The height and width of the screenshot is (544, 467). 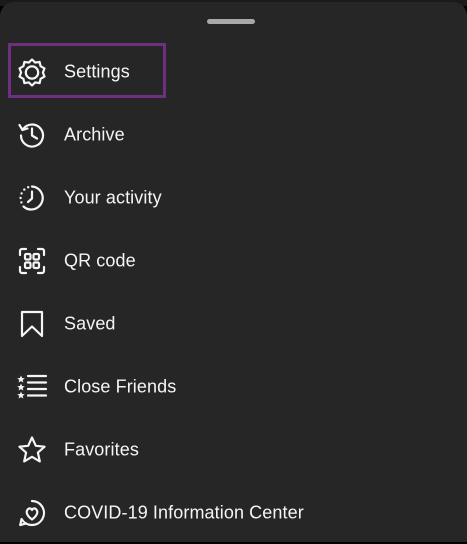 I want to click on menu-item-label: COVID-19 Information Center, so click(x=184, y=512).